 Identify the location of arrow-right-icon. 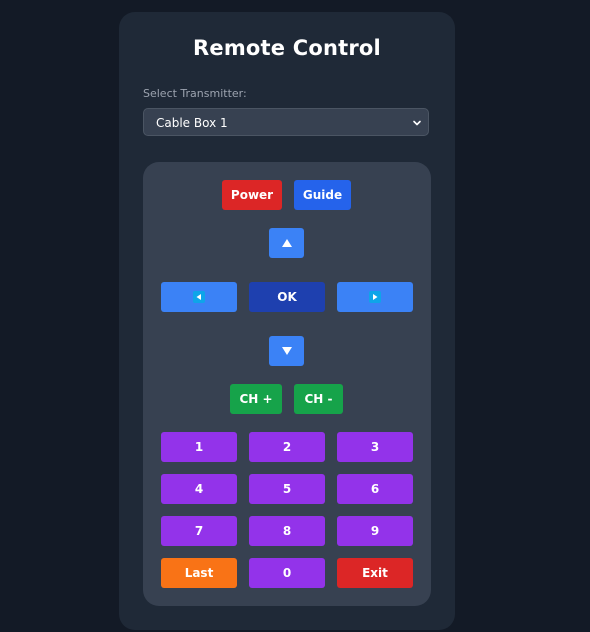
(375, 297).